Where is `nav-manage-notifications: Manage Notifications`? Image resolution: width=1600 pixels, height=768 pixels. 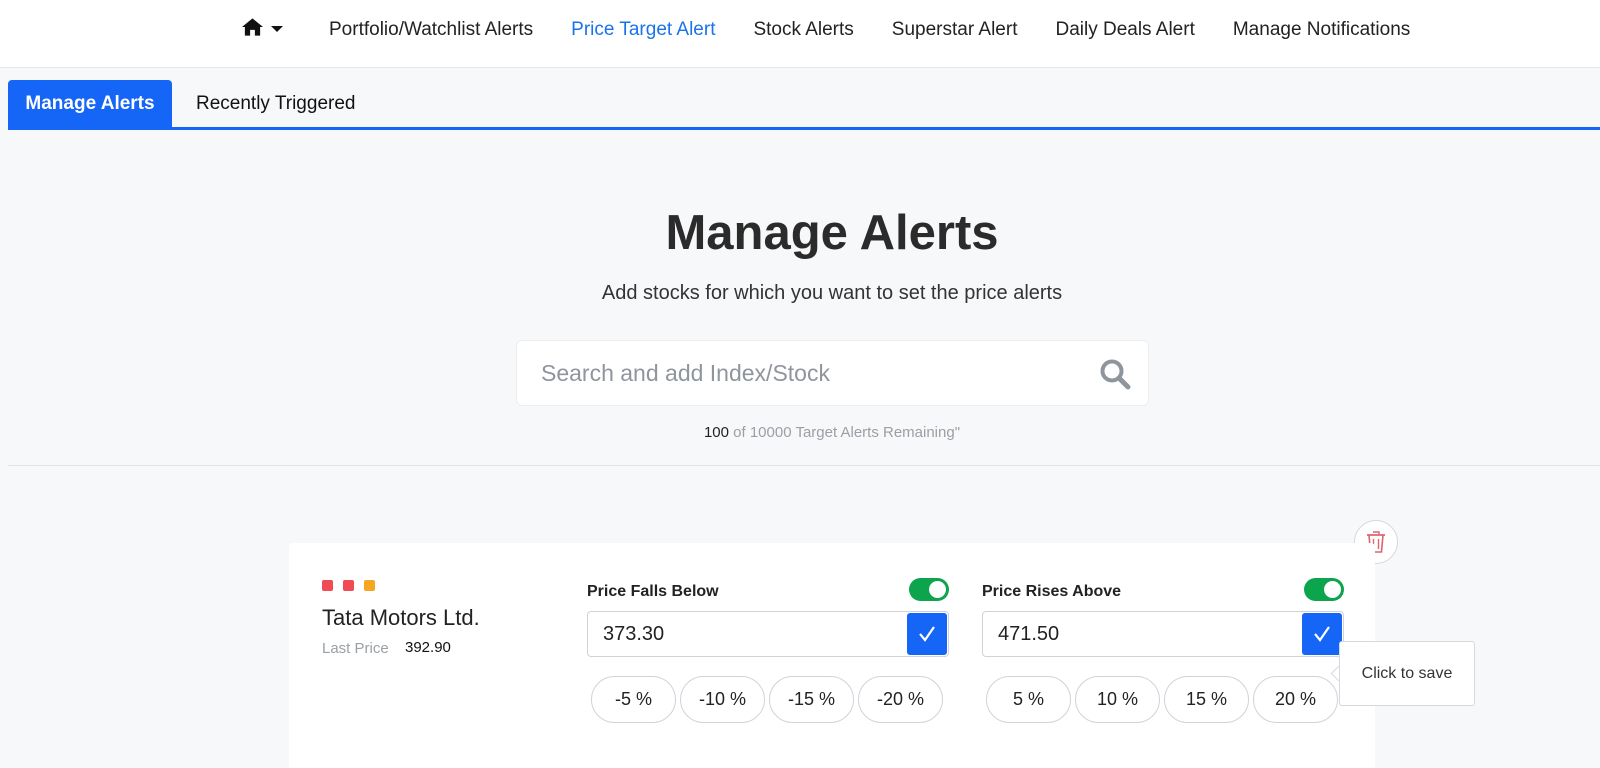
nav-manage-notifications: Manage Notifications is located at coordinates (1321, 30).